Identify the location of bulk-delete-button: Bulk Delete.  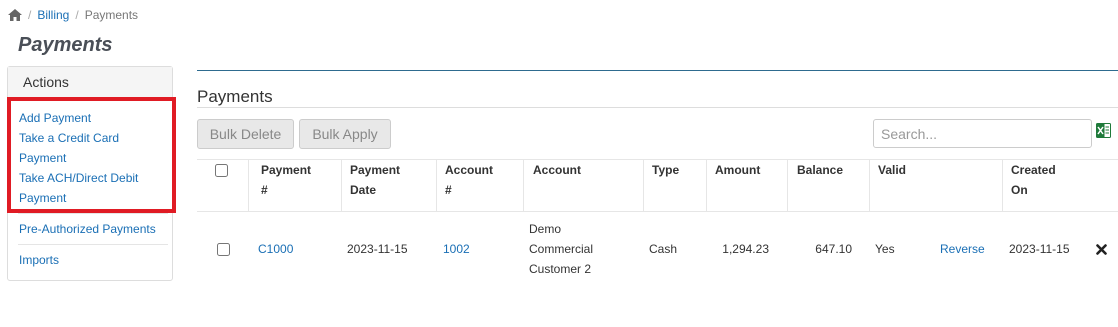
(245, 134).